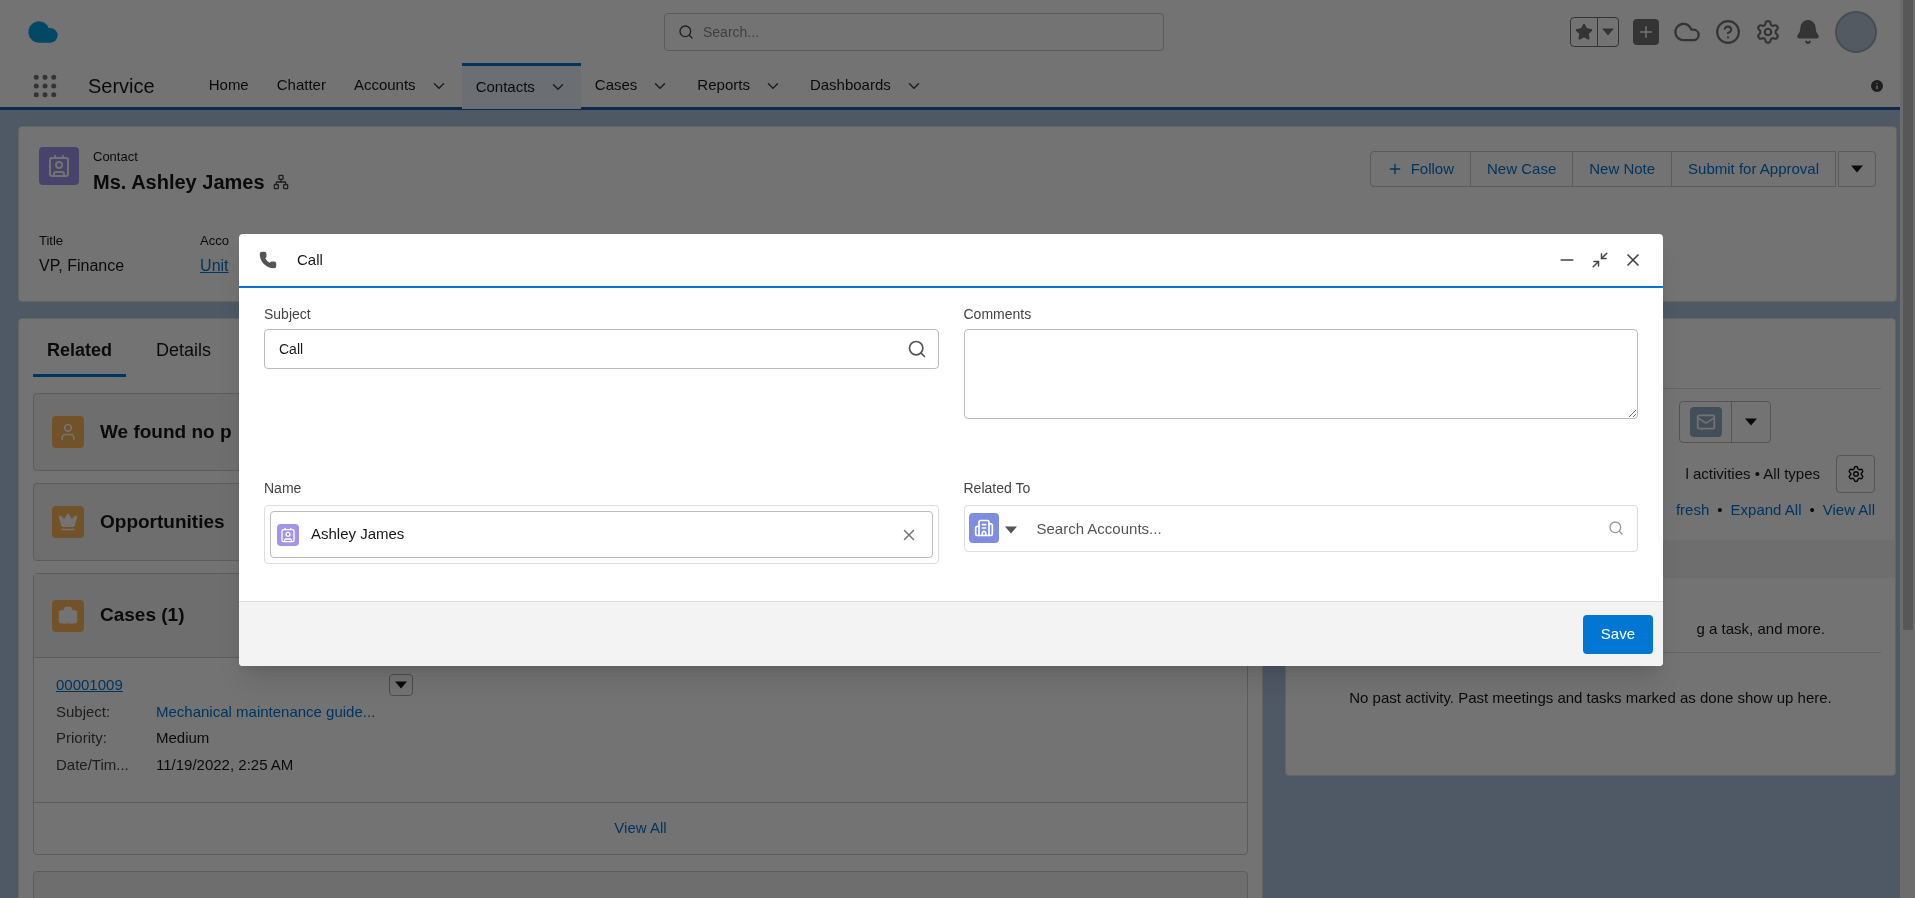 The image size is (1915, 898). I want to click on nav-tab: Contacts, so click(521, 85).